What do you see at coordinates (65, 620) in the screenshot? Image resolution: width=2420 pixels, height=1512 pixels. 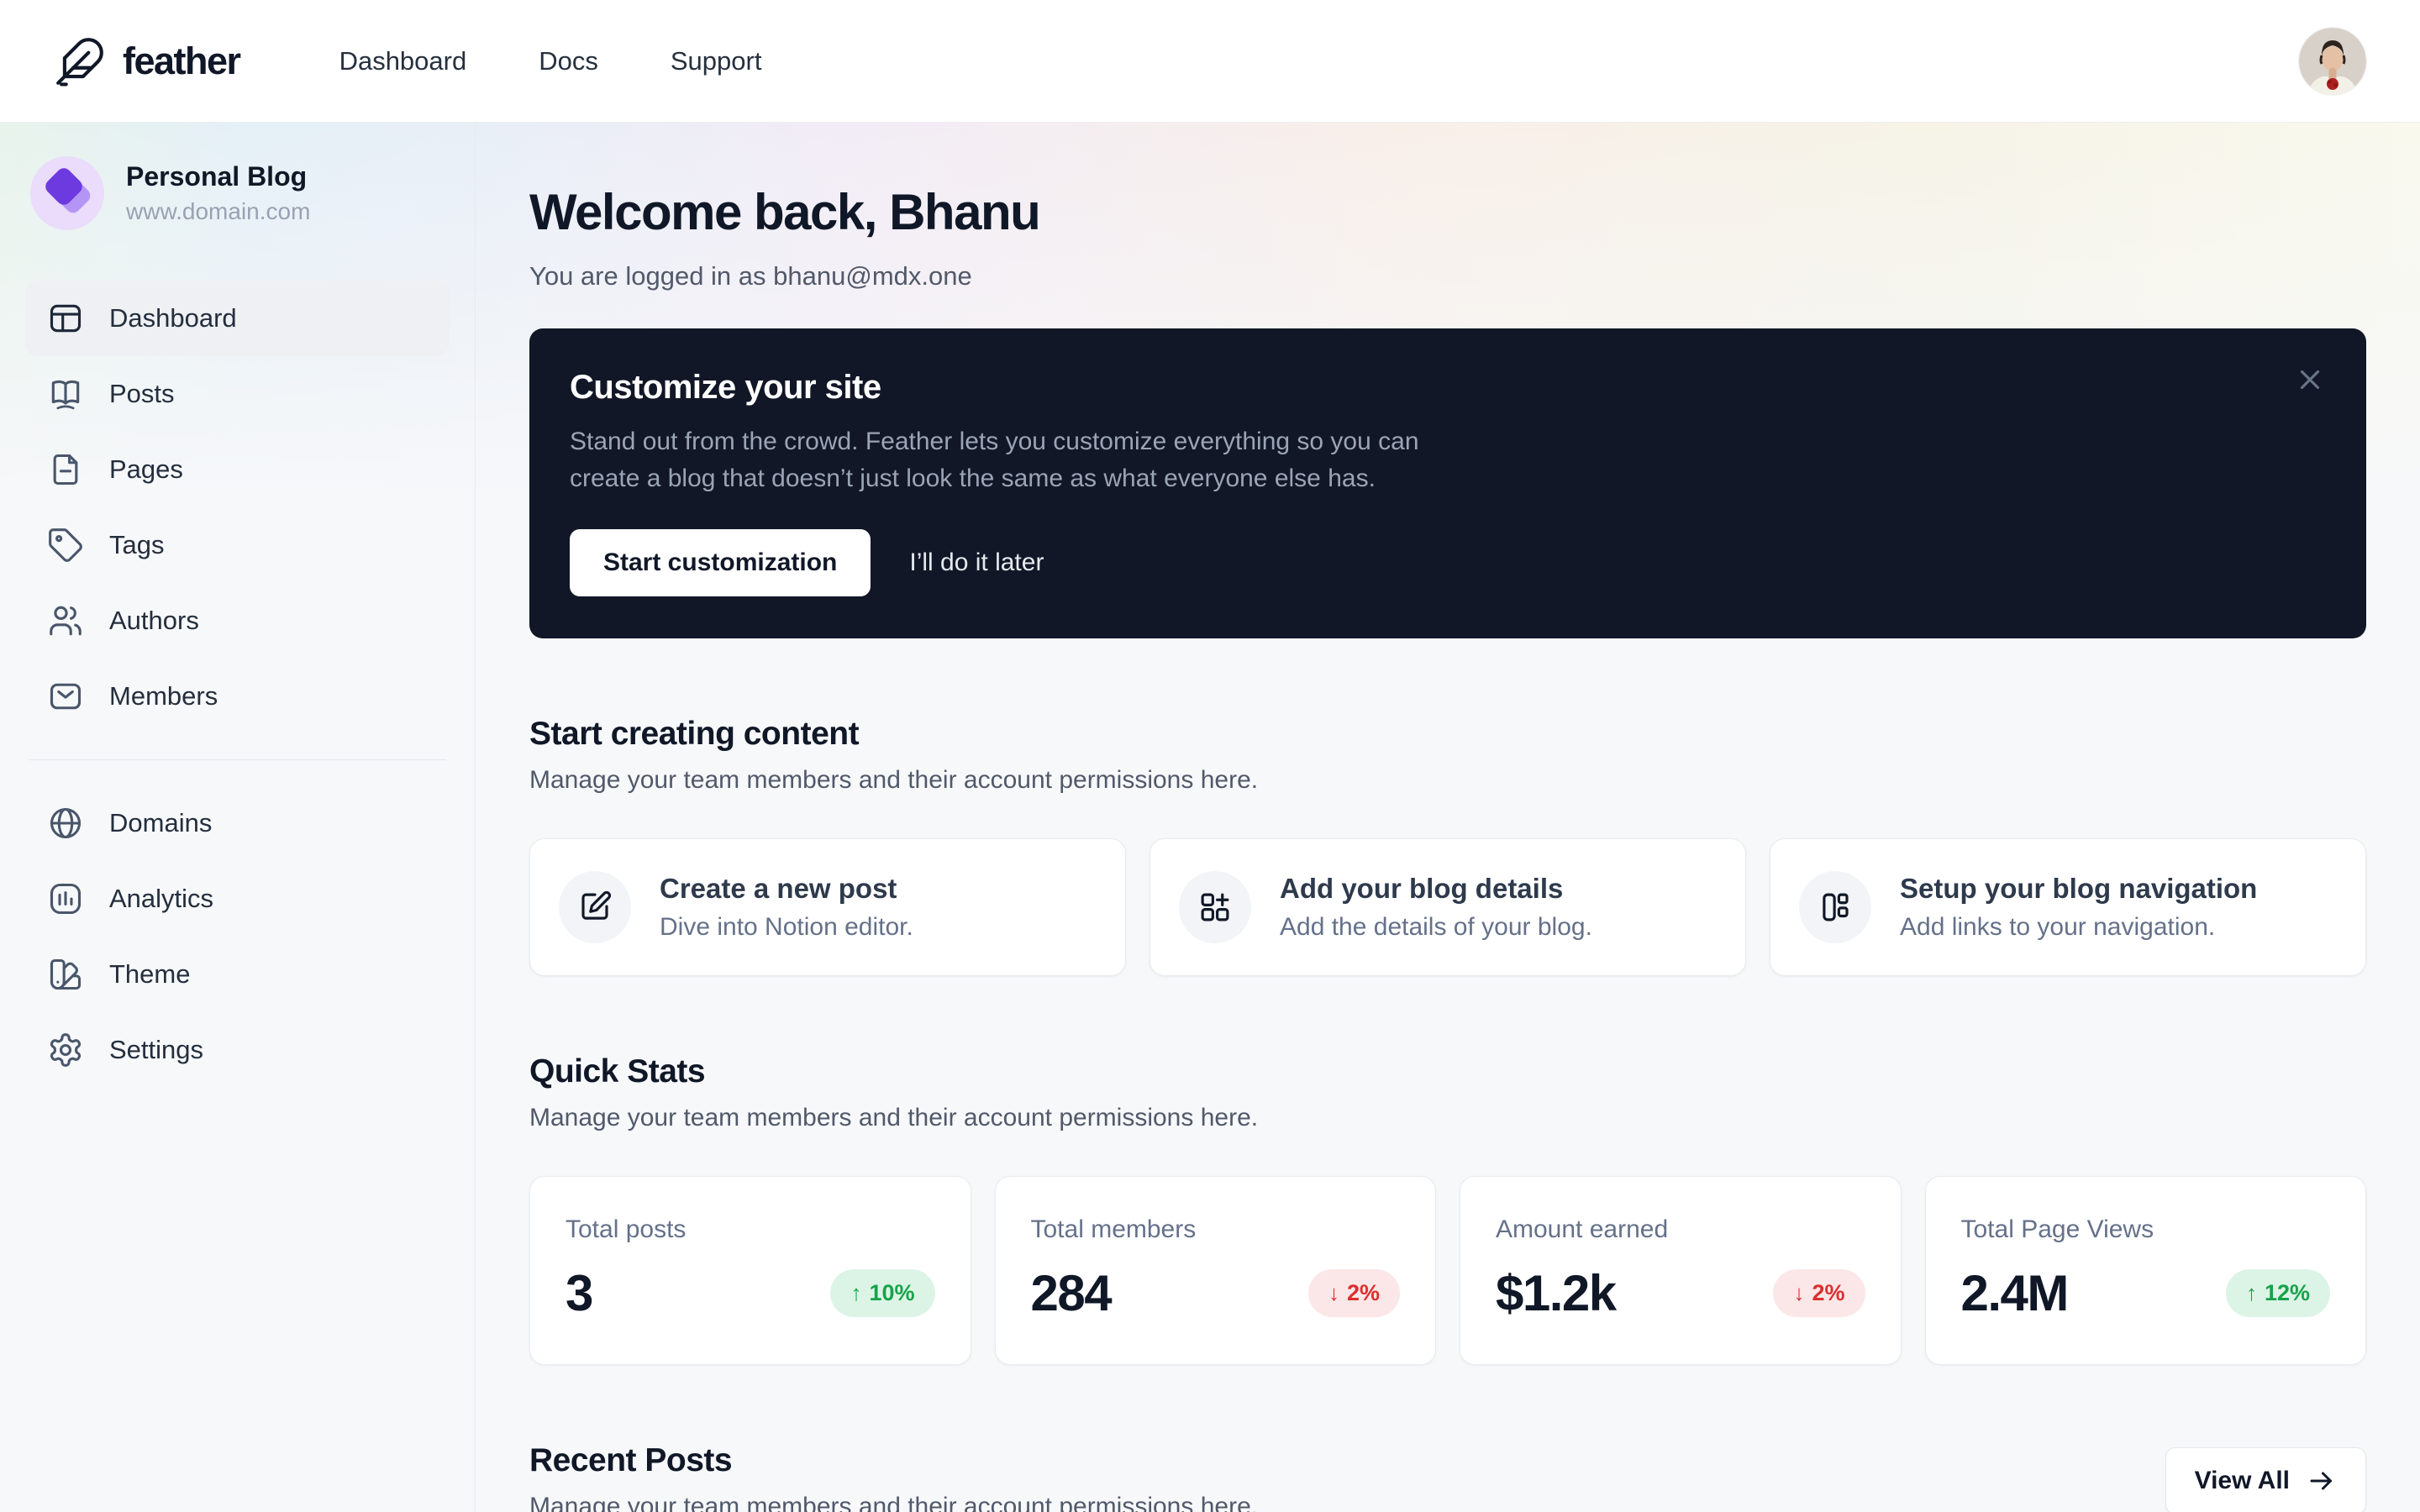 I see `users-icon` at bounding box center [65, 620].